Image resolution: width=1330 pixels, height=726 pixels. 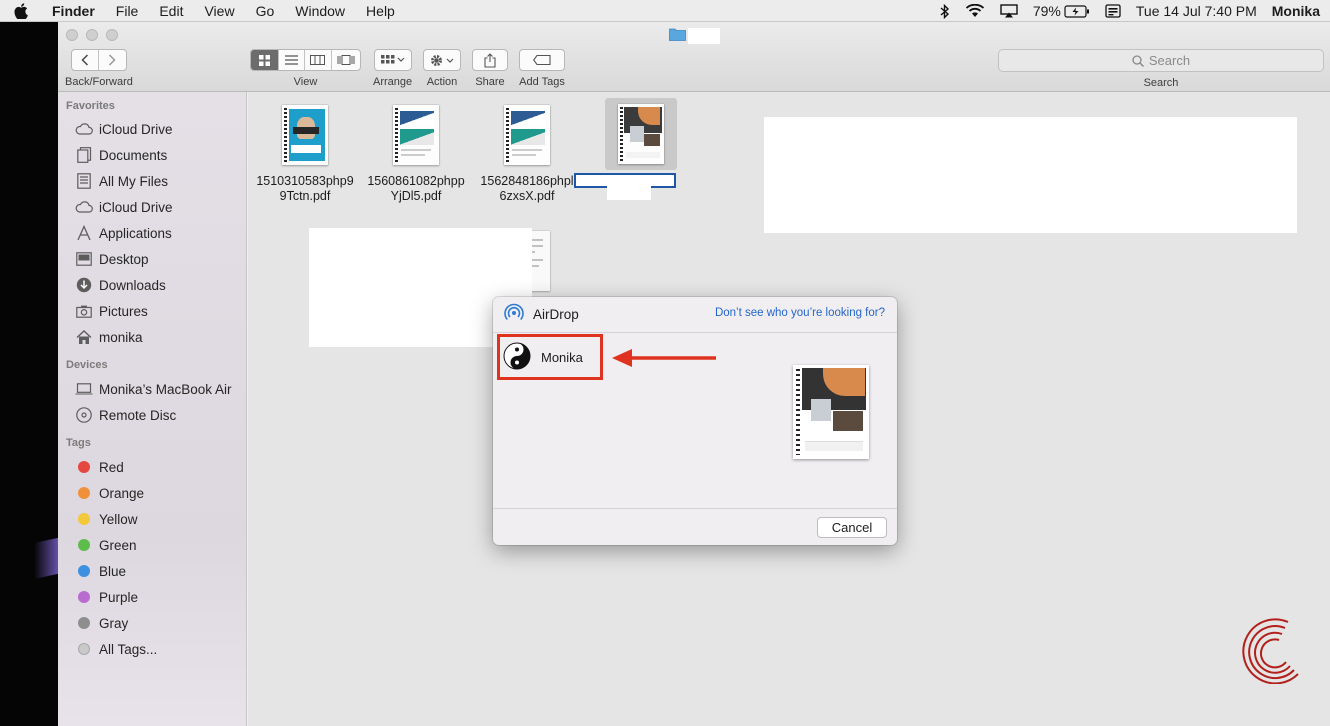 I want to click on apple-icon, so click(x=25, y=10).